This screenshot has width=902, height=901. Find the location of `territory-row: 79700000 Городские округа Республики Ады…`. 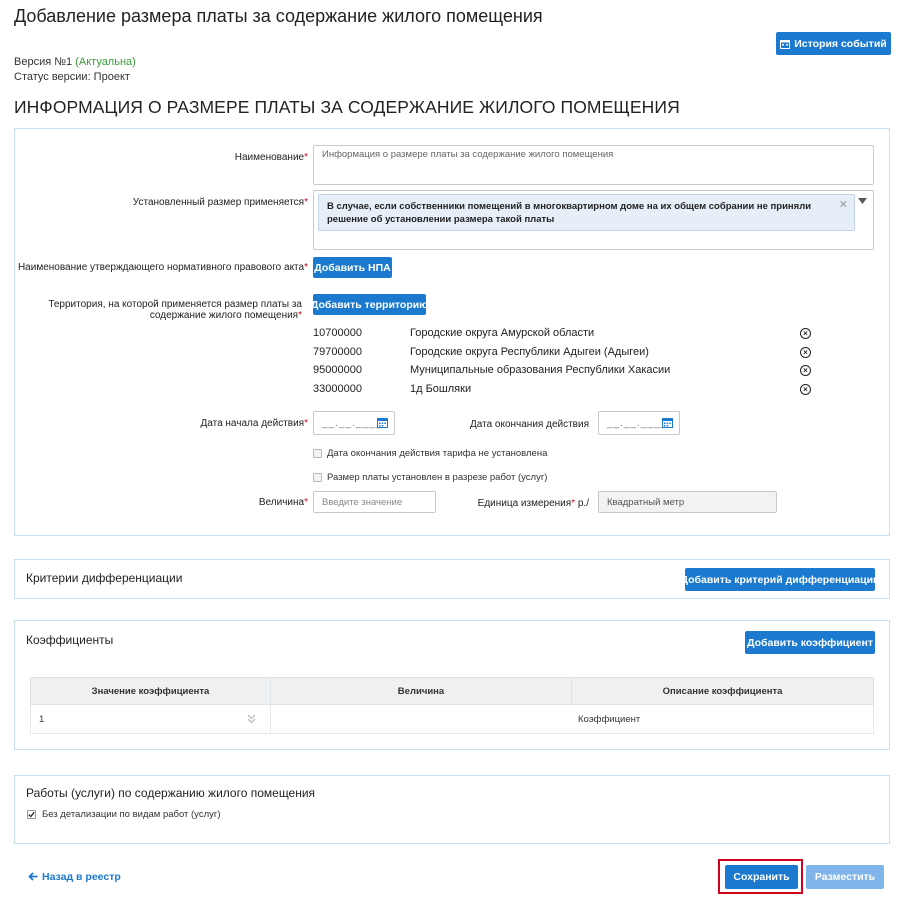

territory-row: 79700000 Городские округа Республики Ады… is located at coordinates (563, 354).